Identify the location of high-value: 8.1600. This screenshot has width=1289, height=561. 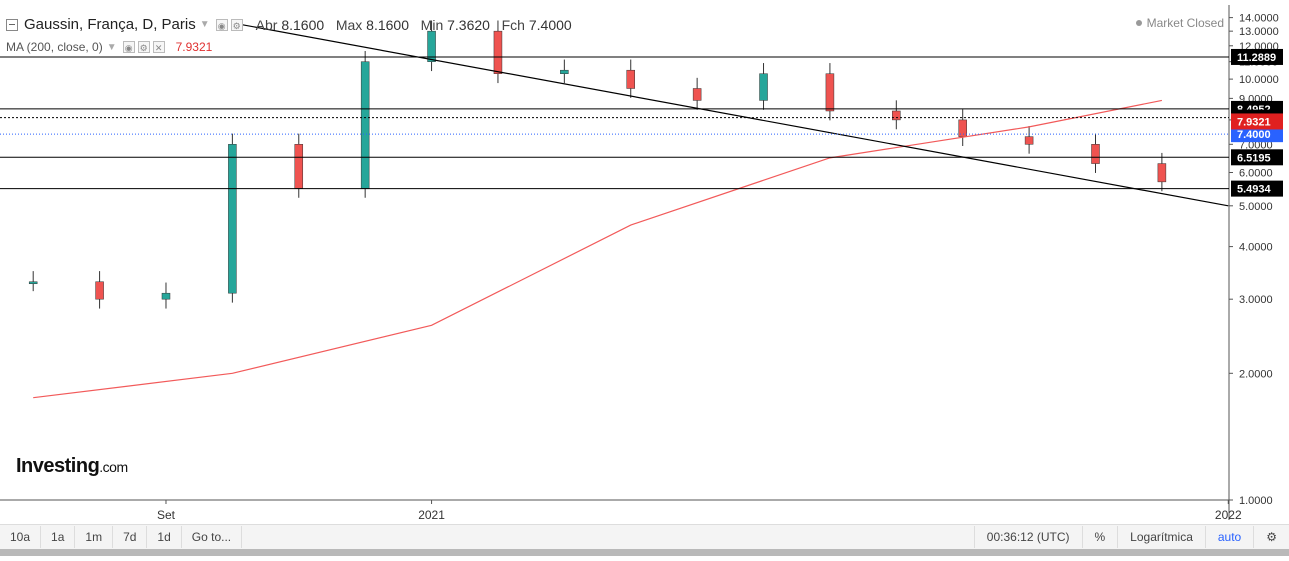
(387, 24).